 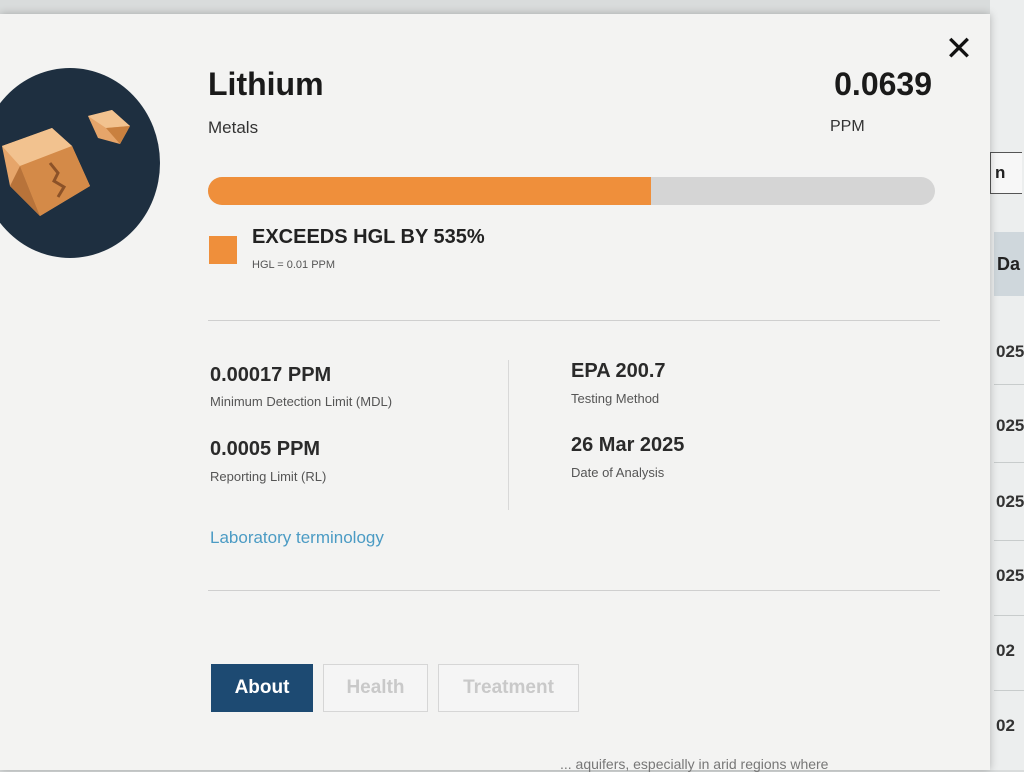 What do you see at coordinates (223, 250) in the screenshot?
I see `status-color-swatch` at bounding box center [223, 250].